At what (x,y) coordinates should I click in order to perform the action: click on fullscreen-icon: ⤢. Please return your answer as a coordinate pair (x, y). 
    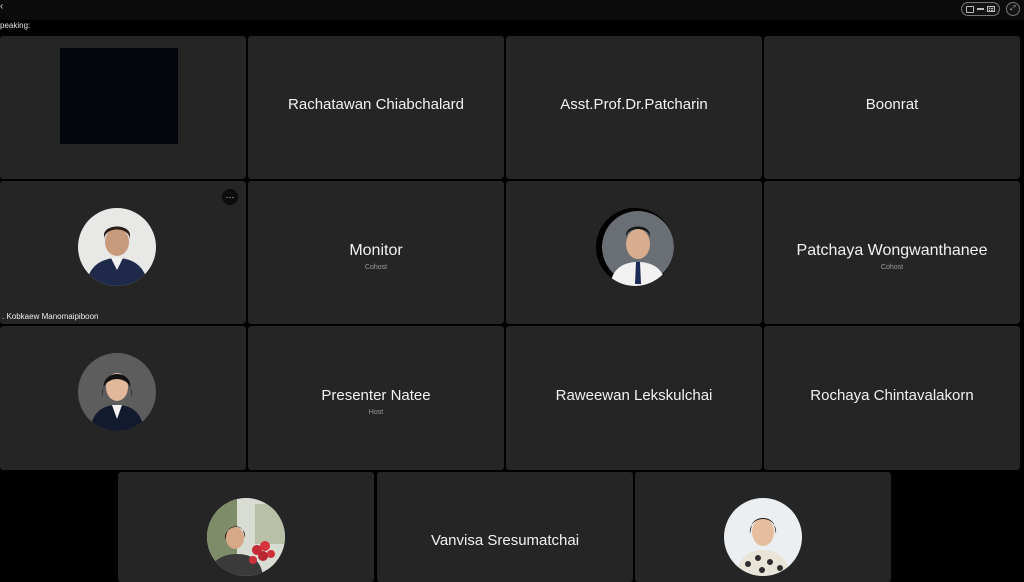
    Looking at the image, I should click on (1013, 9).